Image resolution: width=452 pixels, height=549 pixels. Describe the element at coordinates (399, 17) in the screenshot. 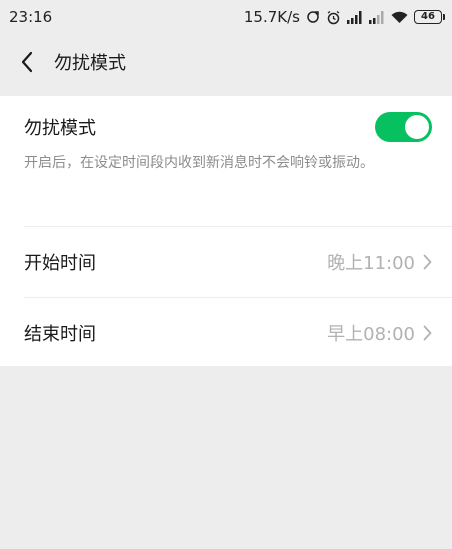

I see `wifi-icon` at that location.